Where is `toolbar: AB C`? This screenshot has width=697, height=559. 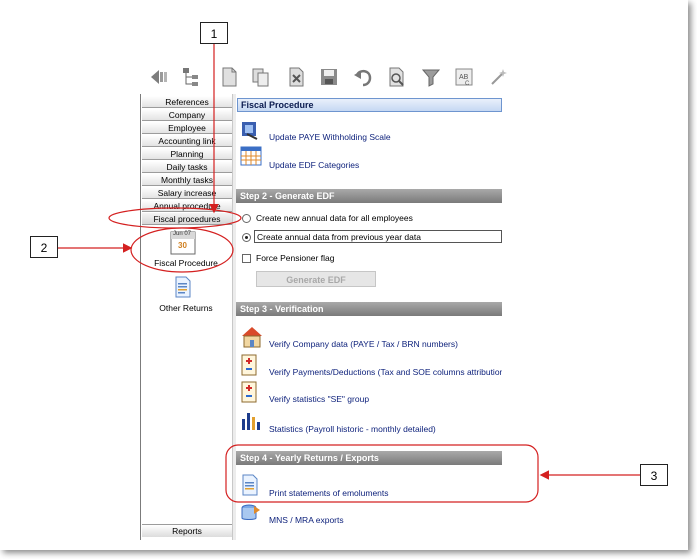
toolbar: AB C is located at coordinates (324, 77).